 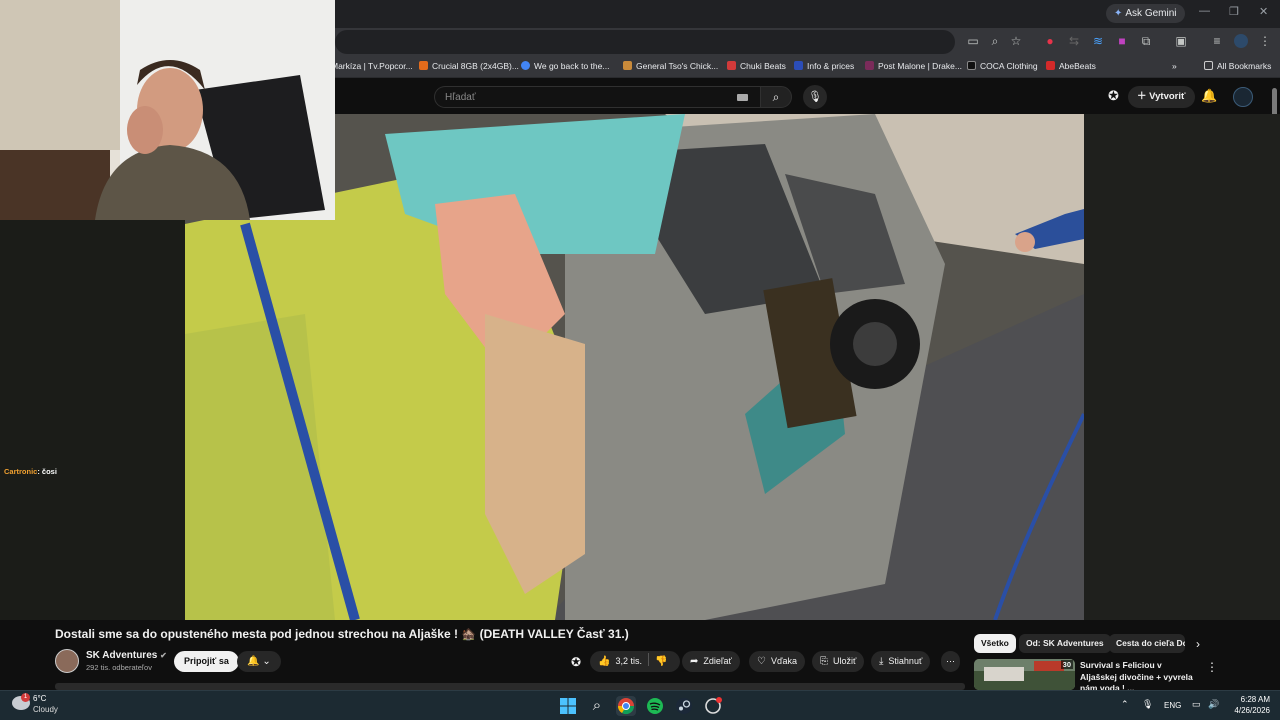 I want to click on extensions-puzzle-icon: ⧉, so click(x=1146, y=41).